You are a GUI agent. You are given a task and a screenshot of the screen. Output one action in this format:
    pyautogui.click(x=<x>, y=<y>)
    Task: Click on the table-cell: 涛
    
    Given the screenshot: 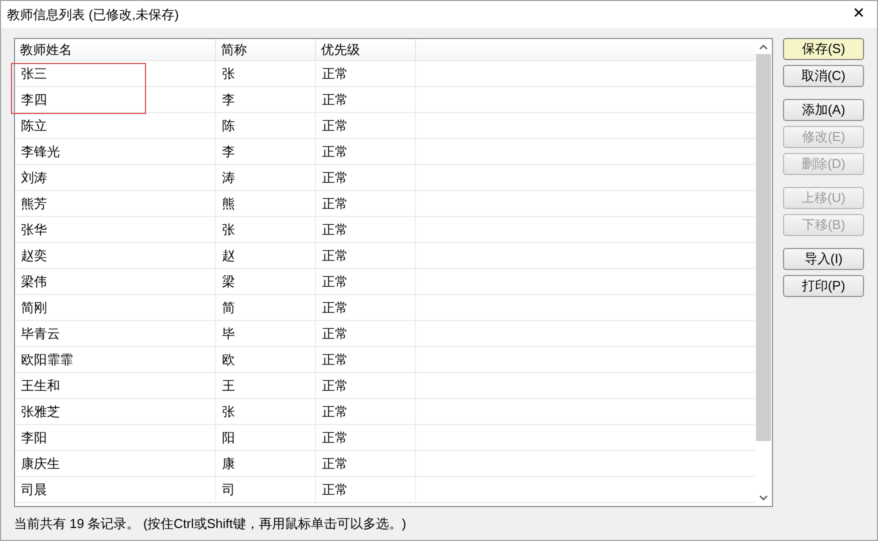 What is the action you would take?
    pyautogui.click(x=266, y=177)
    